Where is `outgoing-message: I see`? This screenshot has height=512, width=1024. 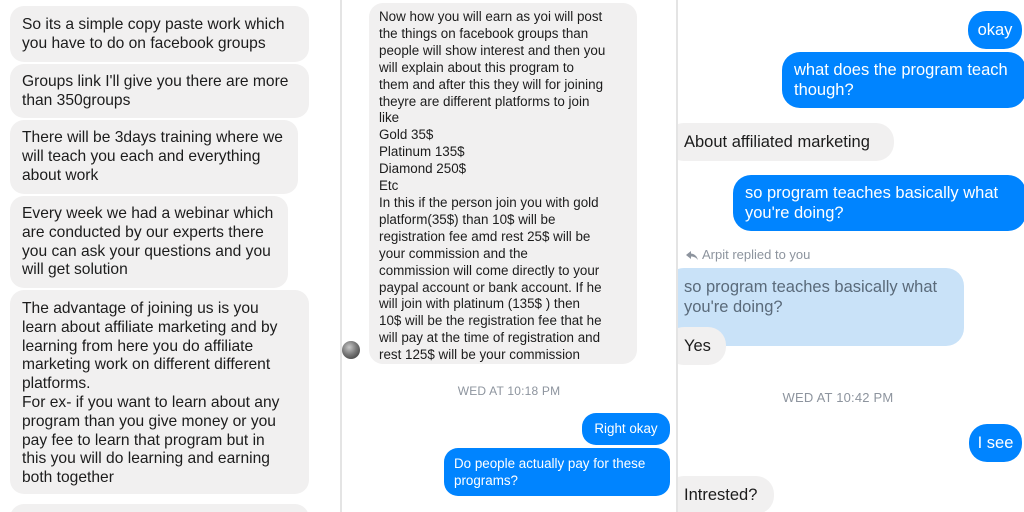 outgoing-message: I see is located at coordinates (995, 443).